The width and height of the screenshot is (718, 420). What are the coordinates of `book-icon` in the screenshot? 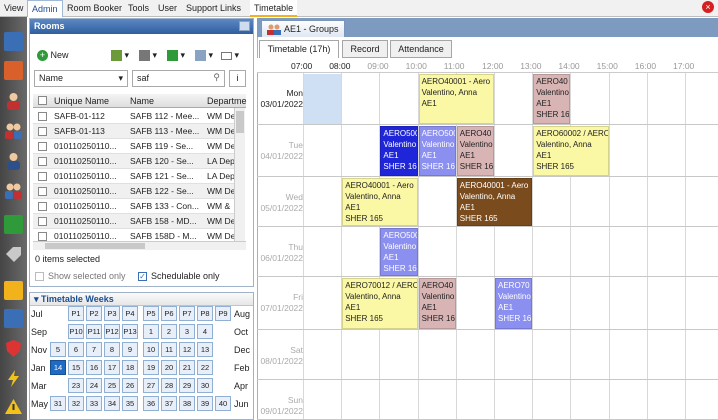 It's located at (13, 41).